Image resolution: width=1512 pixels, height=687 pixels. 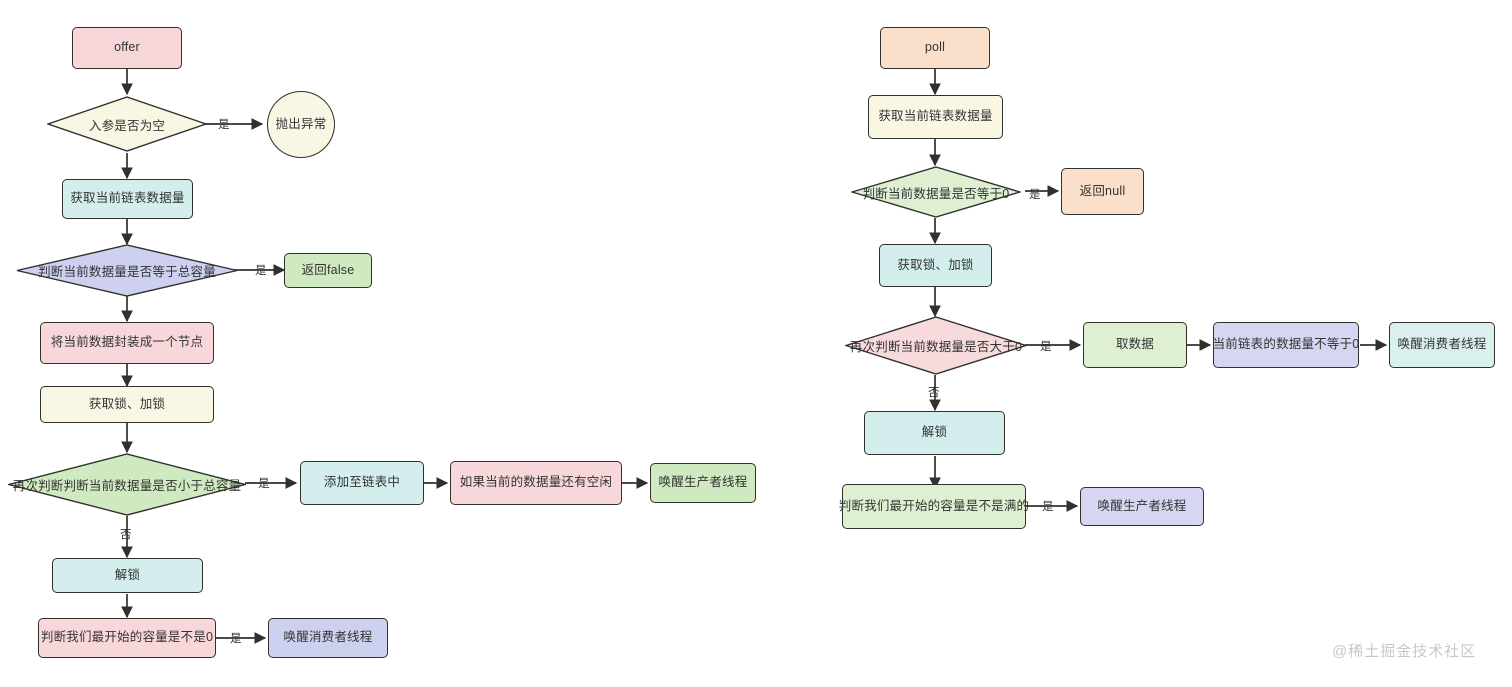 I want to click on node-unlock-right: 解锁, so click(x=934, y=433).